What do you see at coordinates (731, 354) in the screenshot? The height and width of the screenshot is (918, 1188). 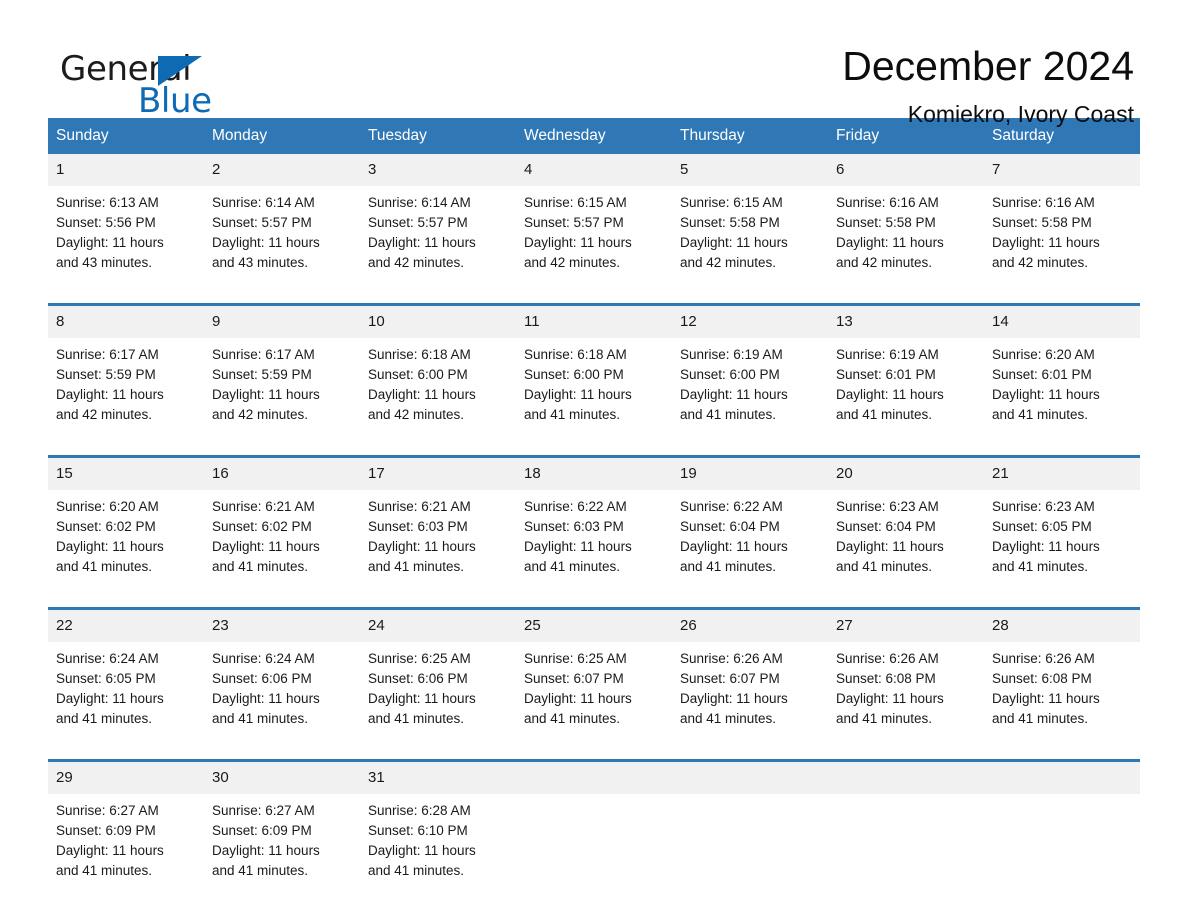 I see `sunrise-time: Sunrise: 6:19 AM` at bounding box center [731, 354].